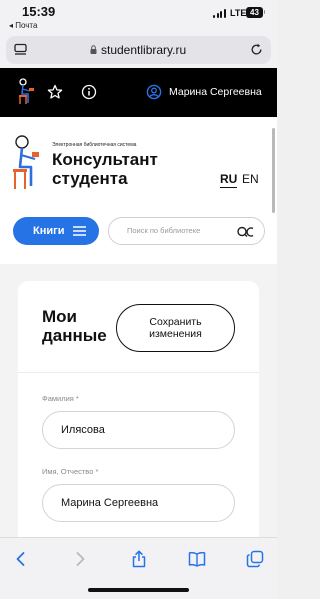 The height and width of the screenshot is (599, 320). Describe the element at coordinates (60, 398) in the screenshot. I see `surname-label: Фамилия *` at that location.